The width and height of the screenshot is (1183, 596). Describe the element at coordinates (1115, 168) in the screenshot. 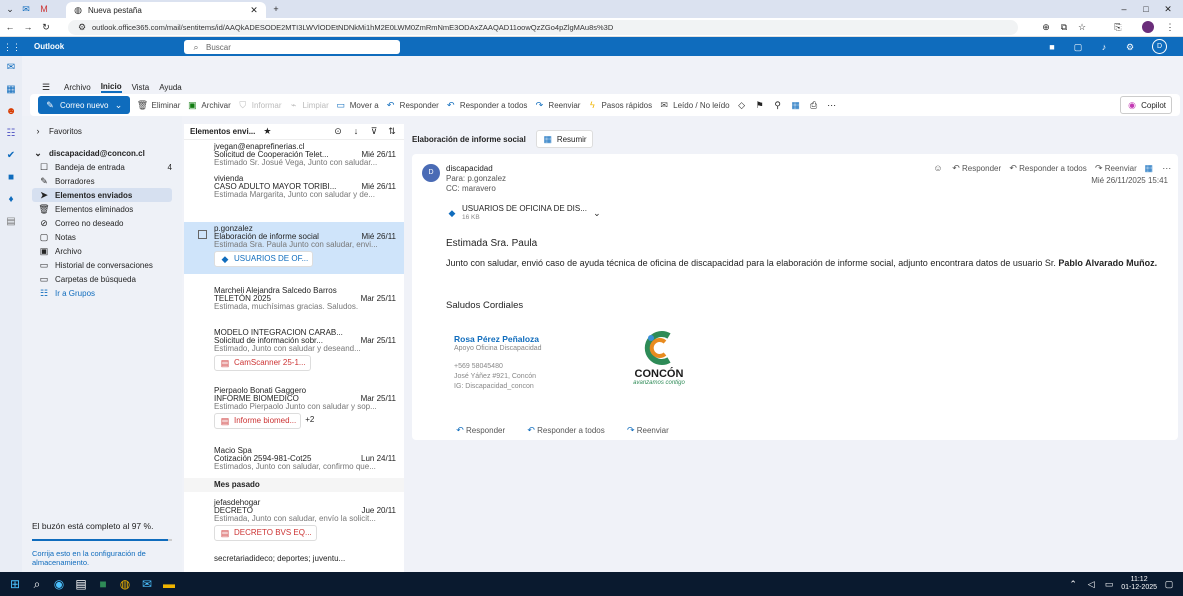

I see `card-forward-button: ↷ Reenviar` at that location.